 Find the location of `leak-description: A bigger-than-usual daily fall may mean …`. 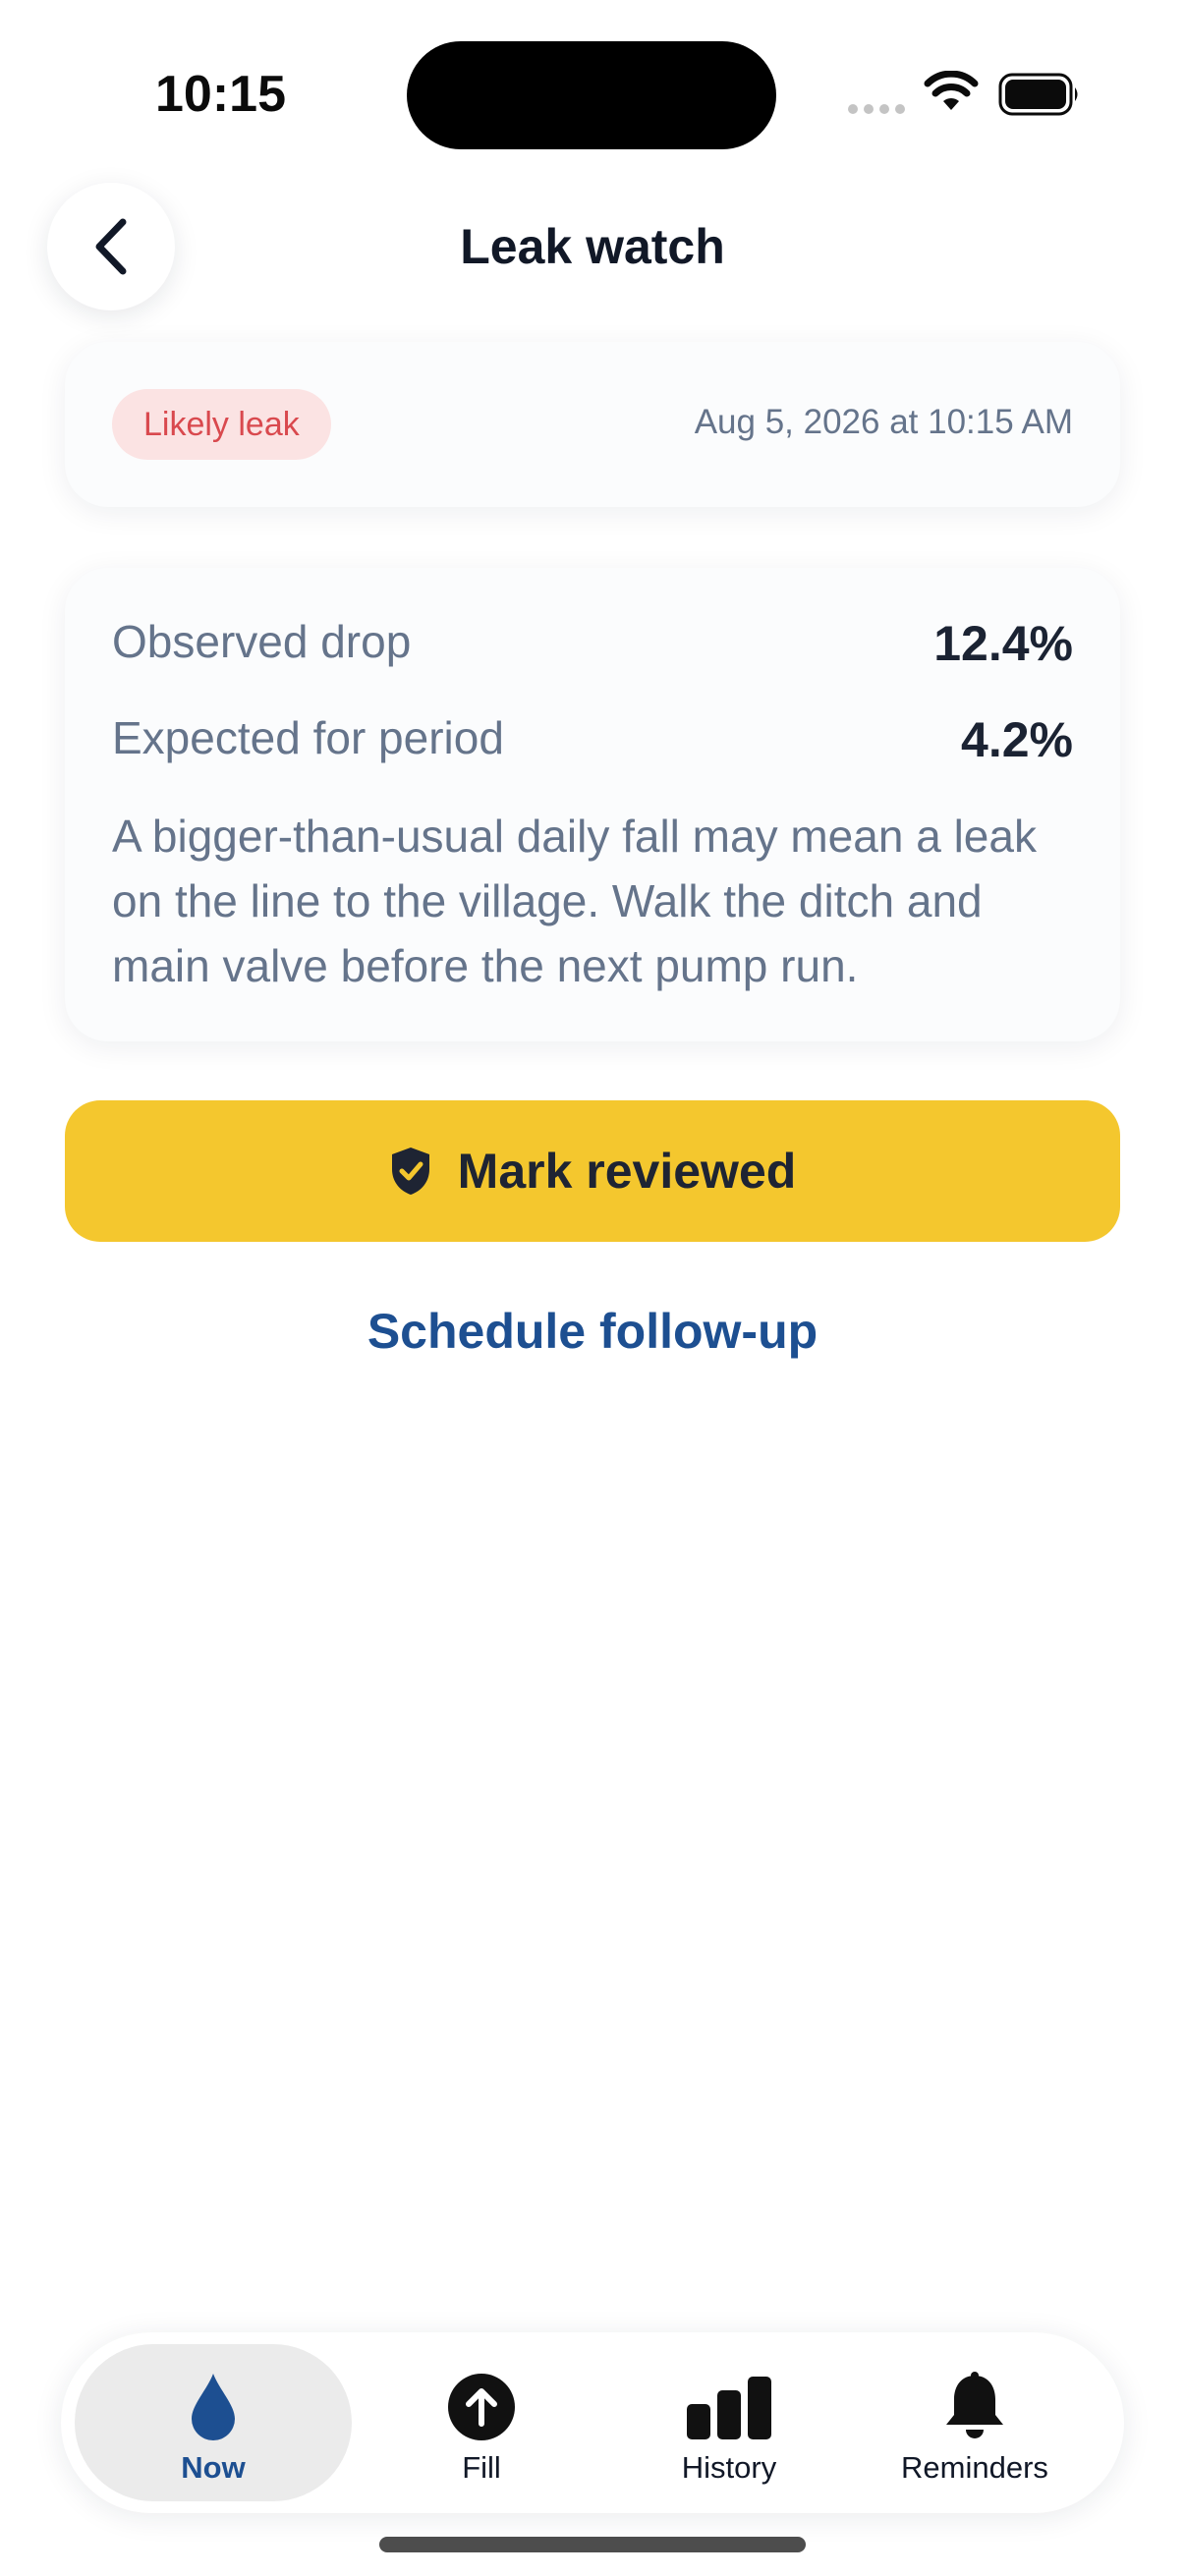

leak-description: A bigger-than-usual daily fall may mean … is located at coordinates (575, 901).